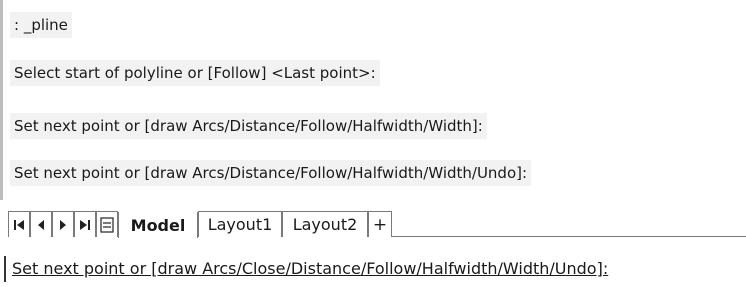 The image size is (746, 287). I want to click on previous-page-icon, so click(41, 224).